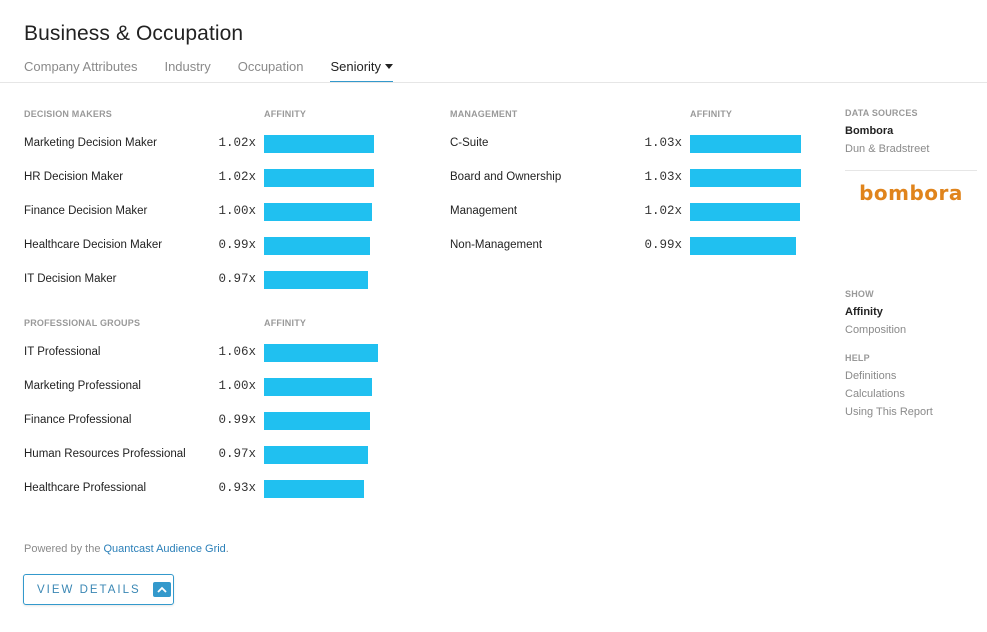 The image size is (987, 632). Describe the element at coordinates (271, 70) in the screenshot. I see `tab-occupation: Occupation` at that location.